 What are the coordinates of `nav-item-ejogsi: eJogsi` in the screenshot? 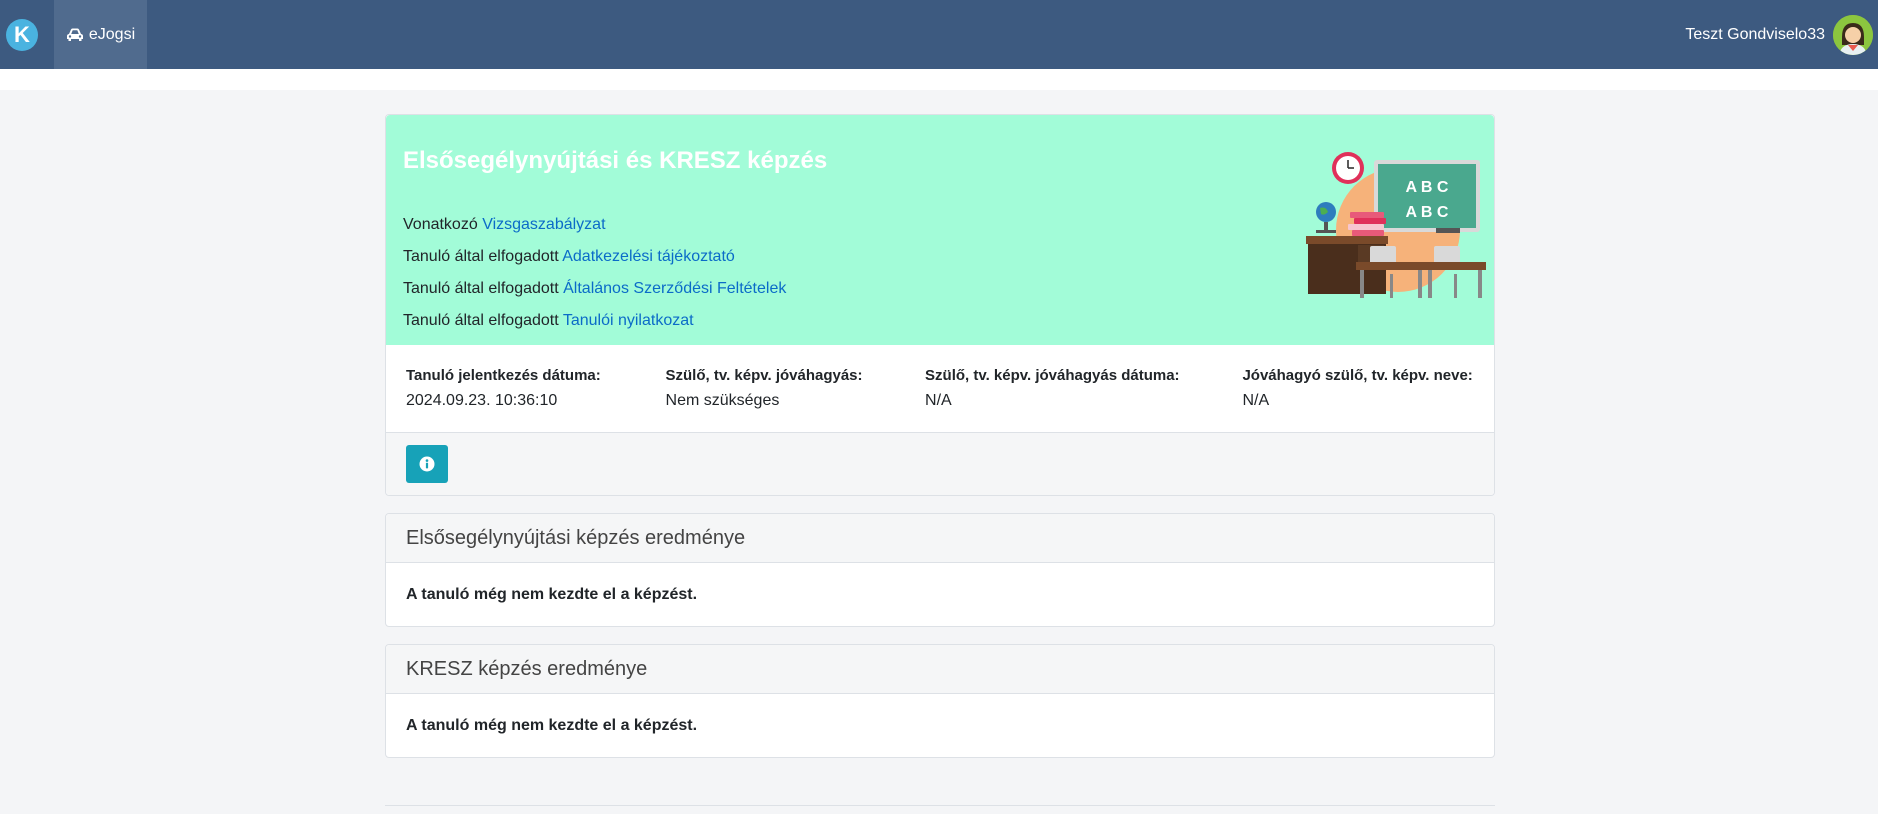 It's located at (100, 34).